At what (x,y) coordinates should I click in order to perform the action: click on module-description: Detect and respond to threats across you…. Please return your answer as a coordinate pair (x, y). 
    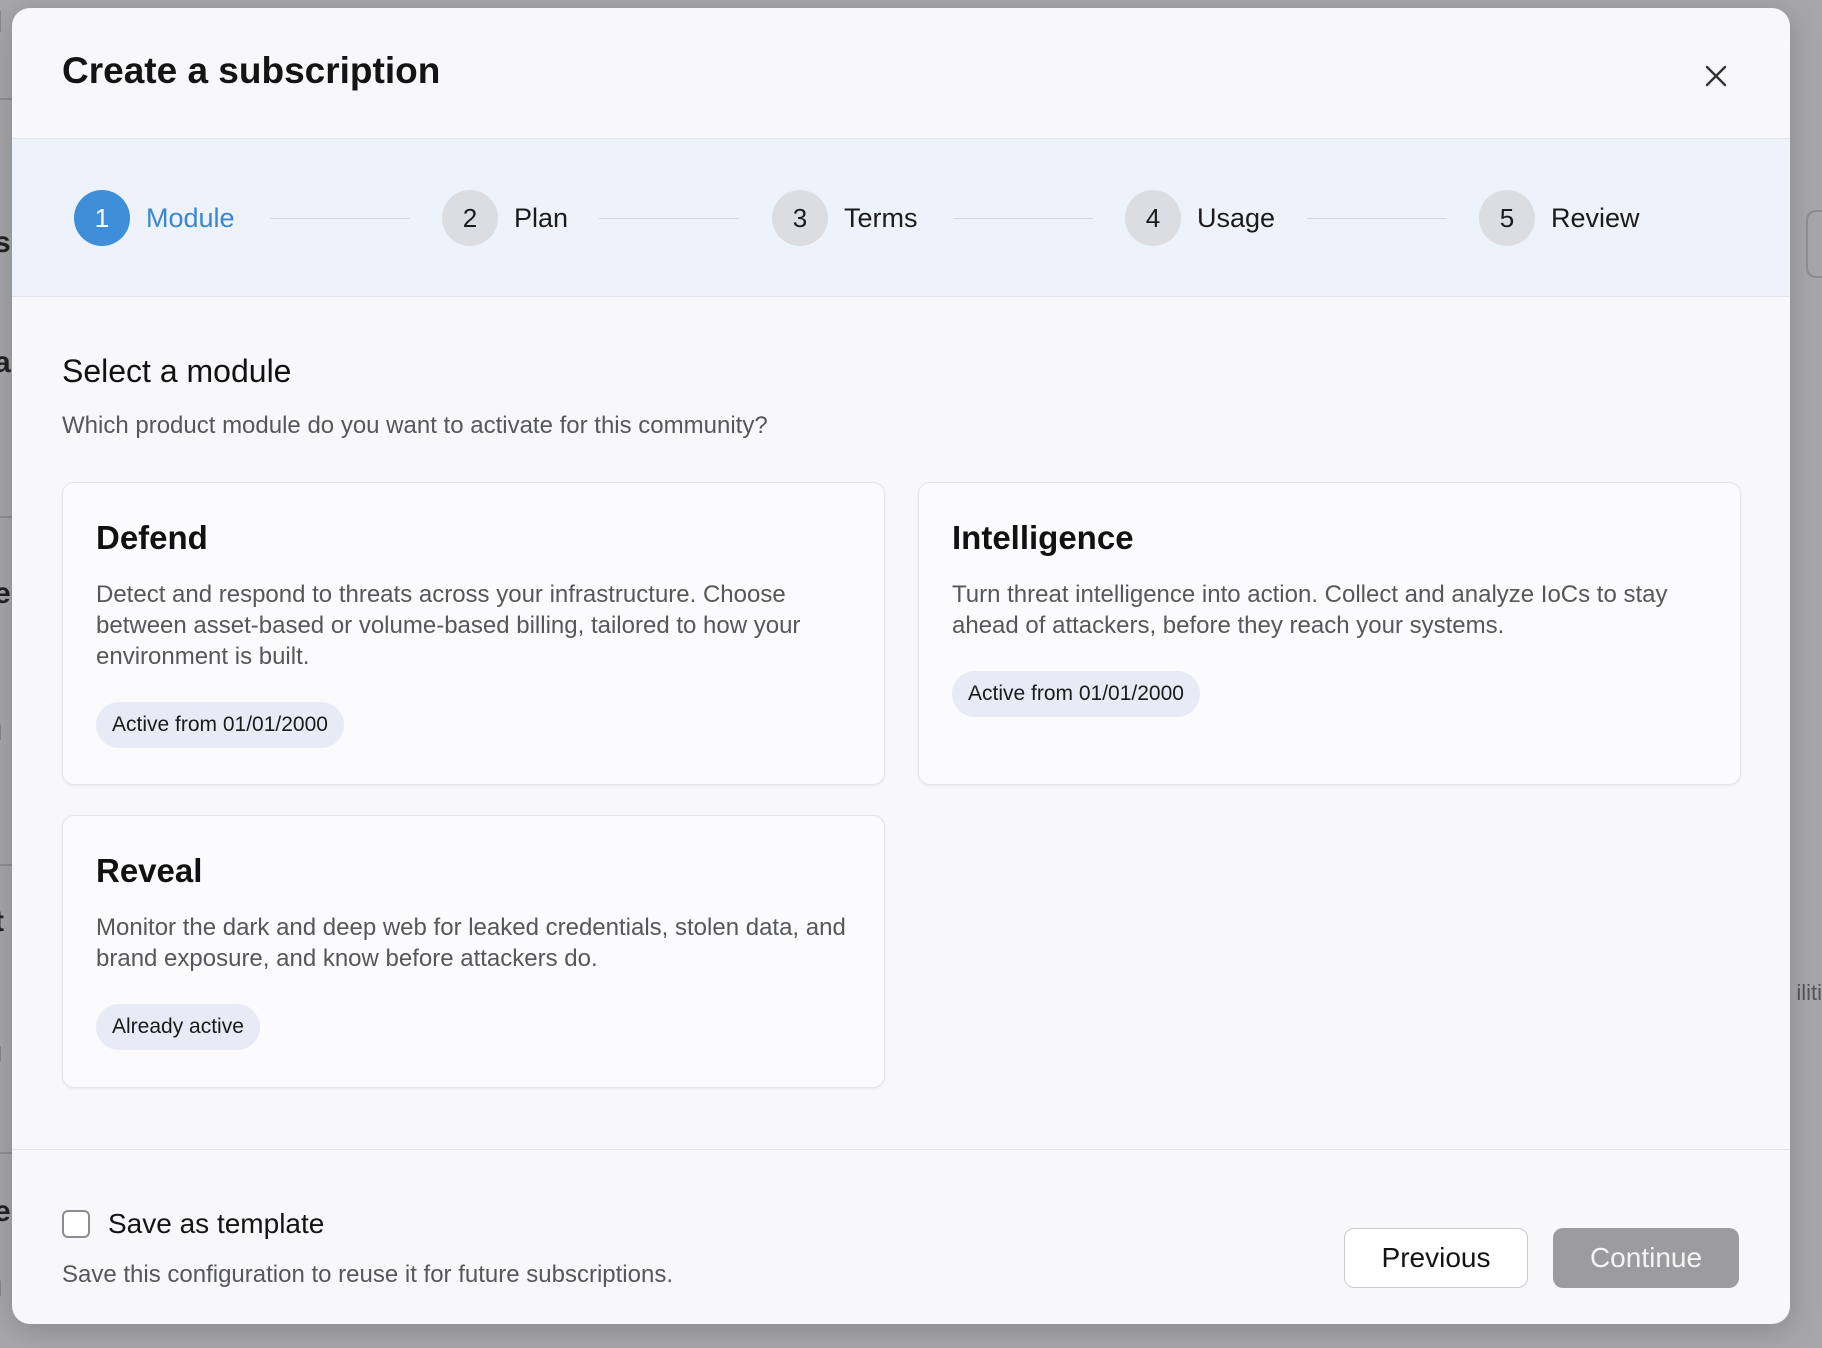
    Looking at the image, I should click on (448, 625).